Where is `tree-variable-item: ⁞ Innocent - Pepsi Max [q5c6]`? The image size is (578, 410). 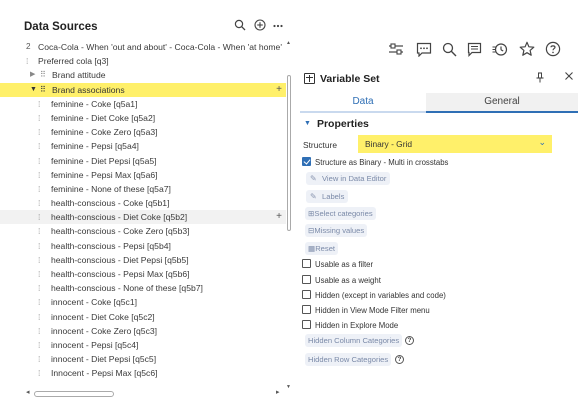
tree-variable-item: ⁞ Innocent - Pepsi Max [q5c6] is located at coordinates (143, 373).